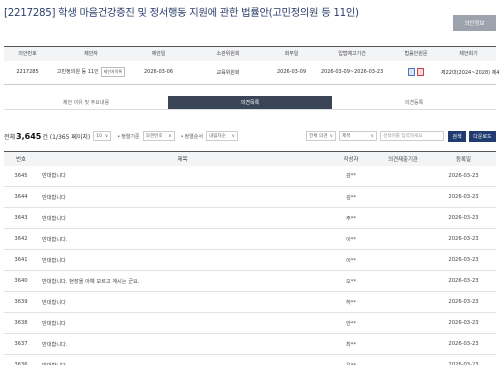 This screenshot has width=500, height=365. What do you see at coordinates (351, 323) in the screenshot?
I see `row-author: 안**` at bounding box center [351, 323].